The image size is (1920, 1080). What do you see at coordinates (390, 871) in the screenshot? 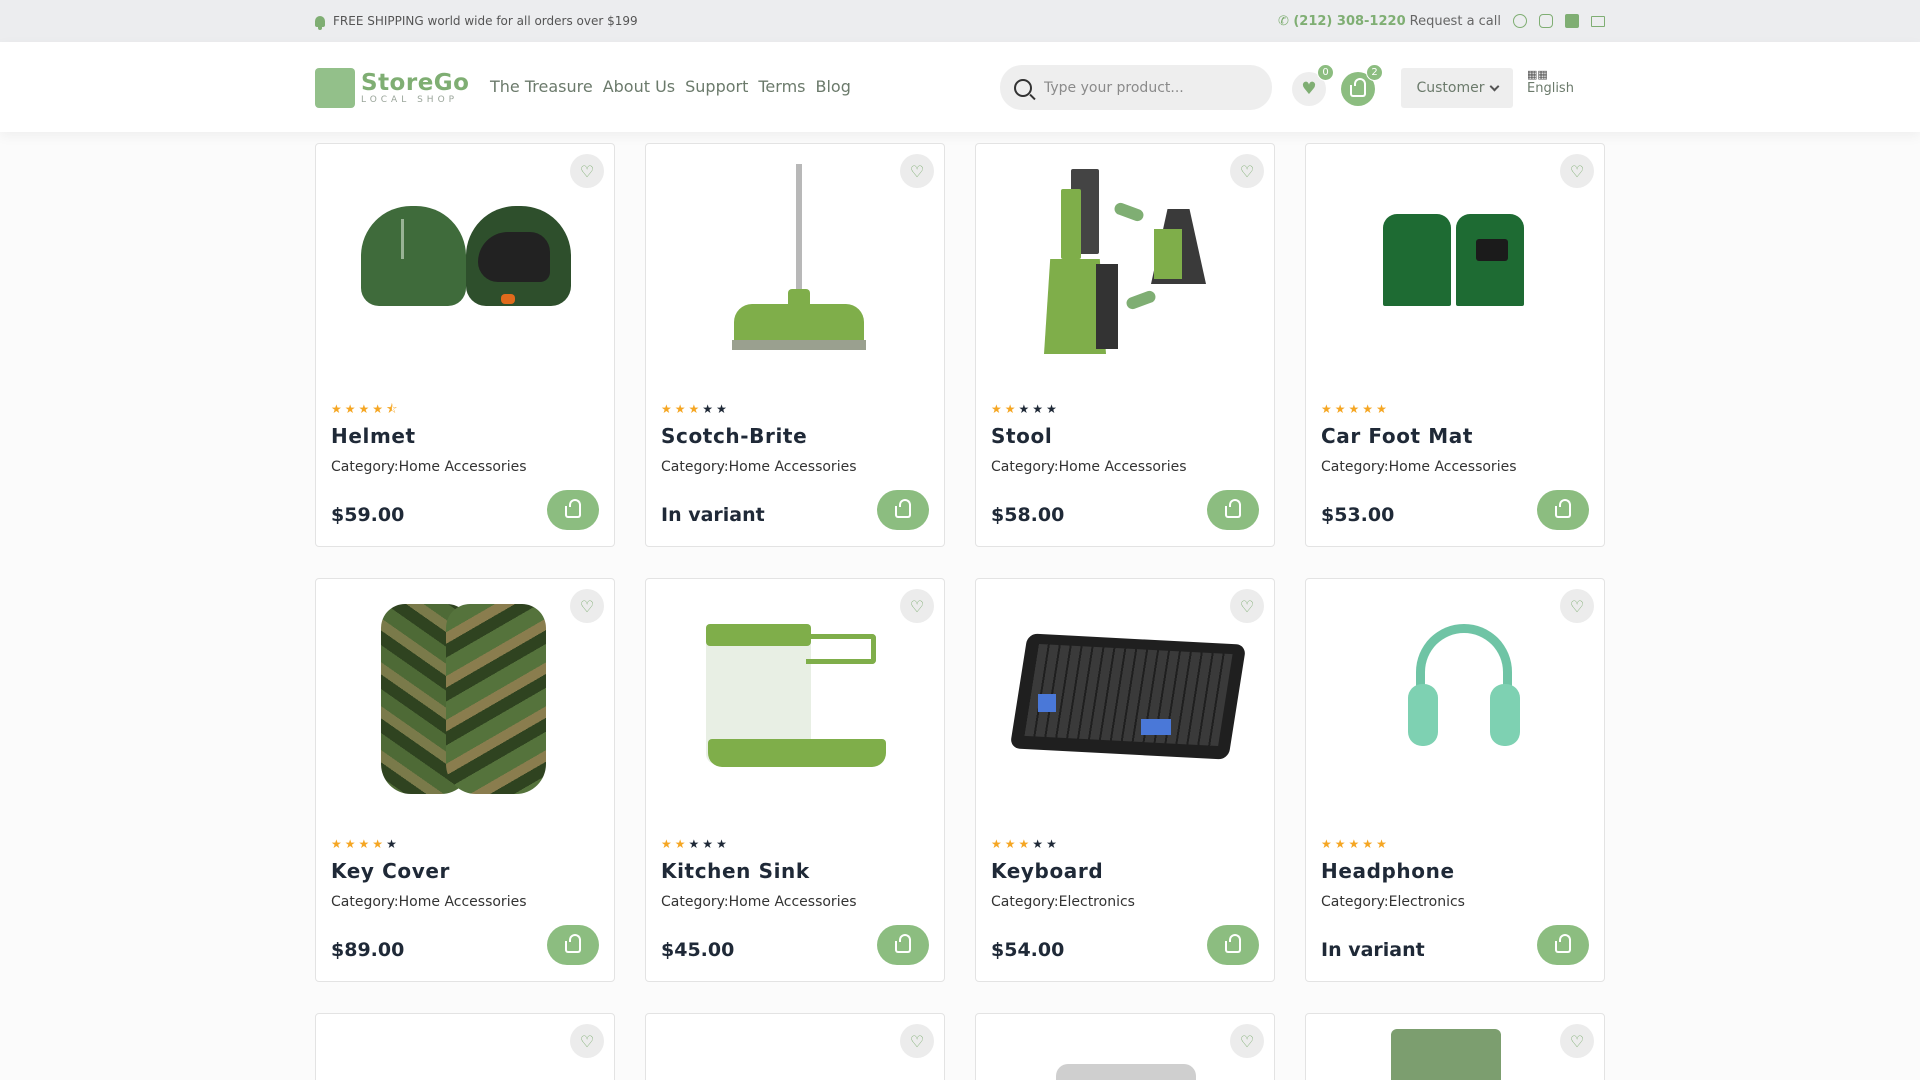
I see `product-name: Key Cover` at bounding box center [390, 871].